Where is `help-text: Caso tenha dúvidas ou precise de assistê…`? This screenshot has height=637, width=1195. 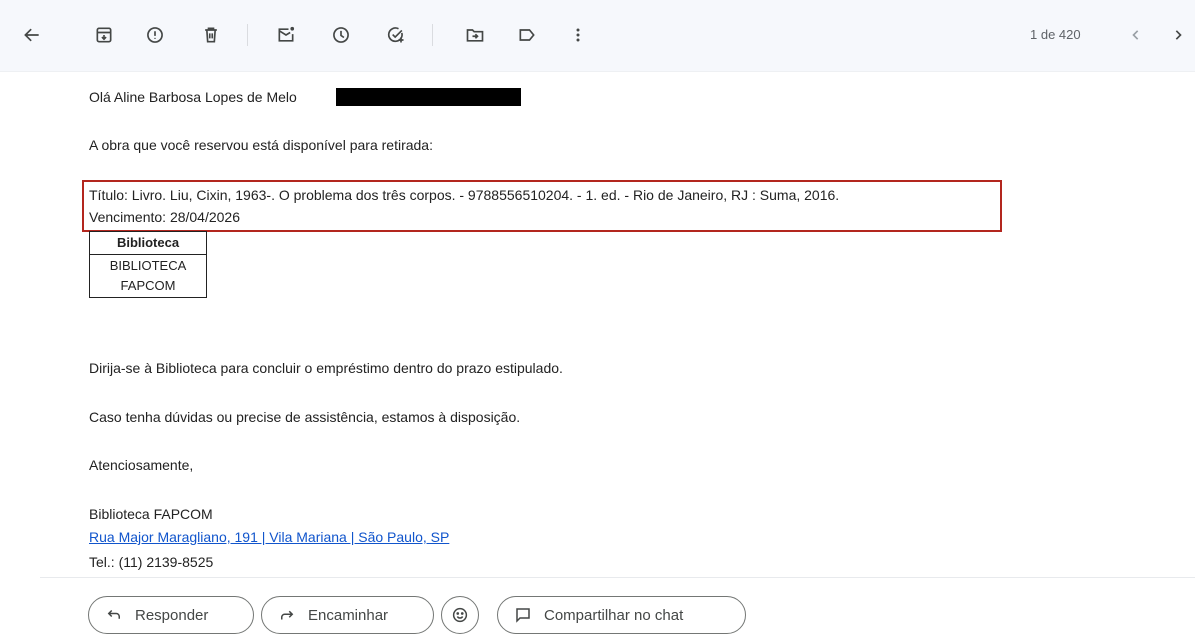
help-text: Caso tenha dúvidas ou precise de assistê… is located at coordinates (305, 417).